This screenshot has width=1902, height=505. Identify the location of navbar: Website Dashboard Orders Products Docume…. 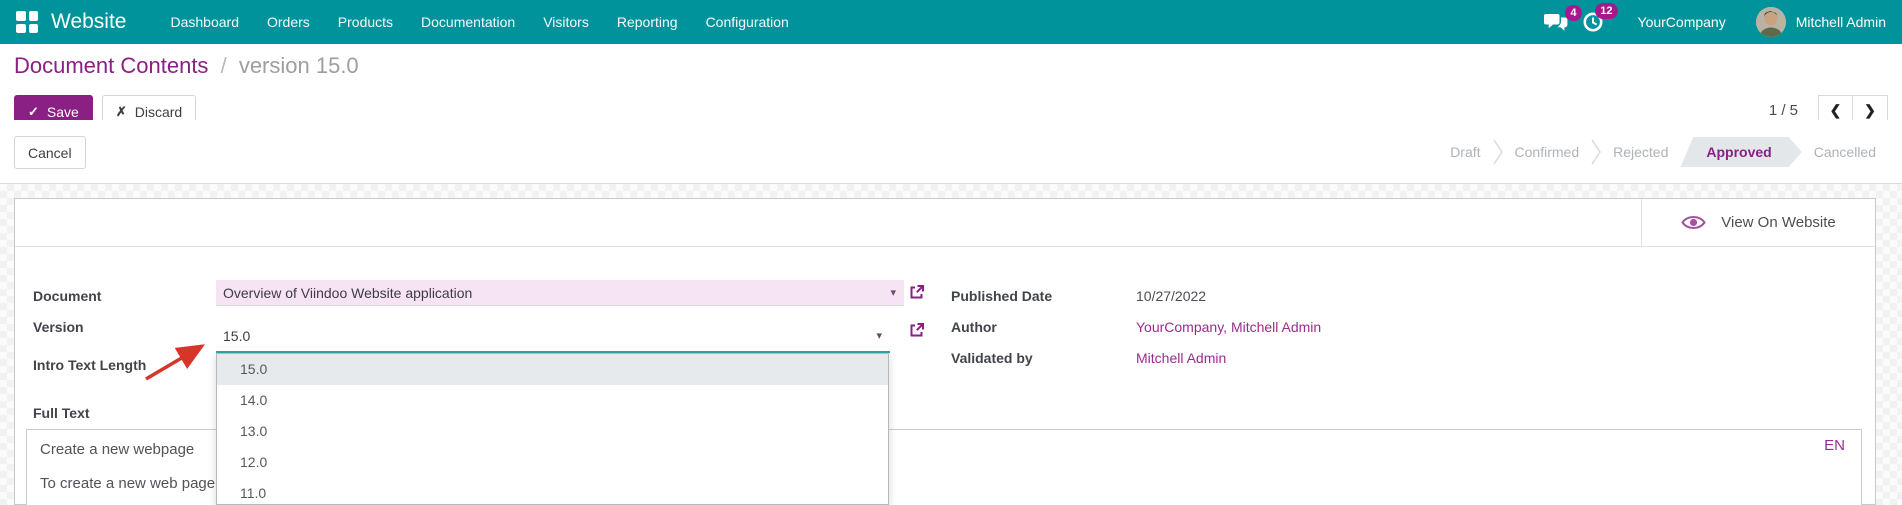
(951, 22).